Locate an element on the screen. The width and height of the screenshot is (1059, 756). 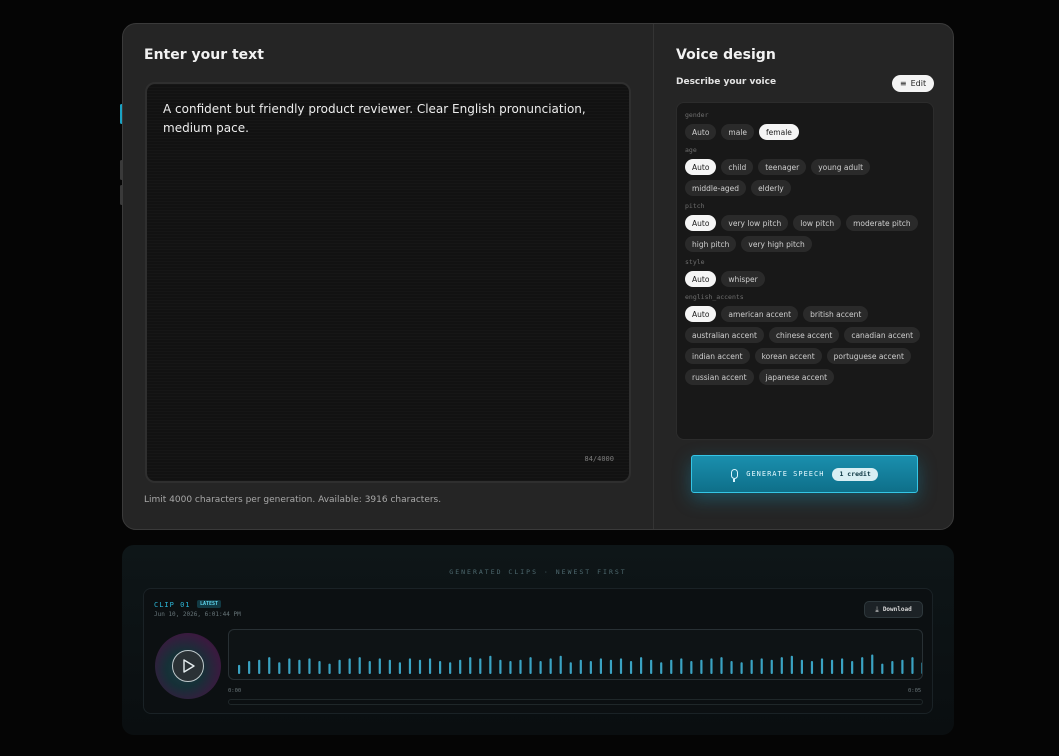
option-chip-middle-aged: middle-aged is located at coordinates (716, 188).